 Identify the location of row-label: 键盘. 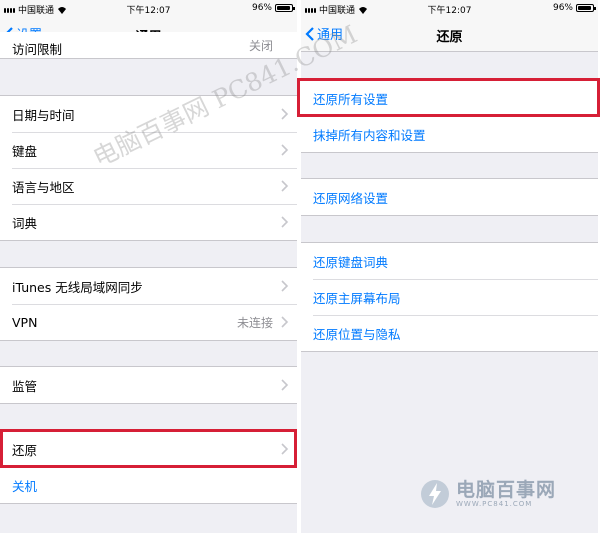
(25, 151).